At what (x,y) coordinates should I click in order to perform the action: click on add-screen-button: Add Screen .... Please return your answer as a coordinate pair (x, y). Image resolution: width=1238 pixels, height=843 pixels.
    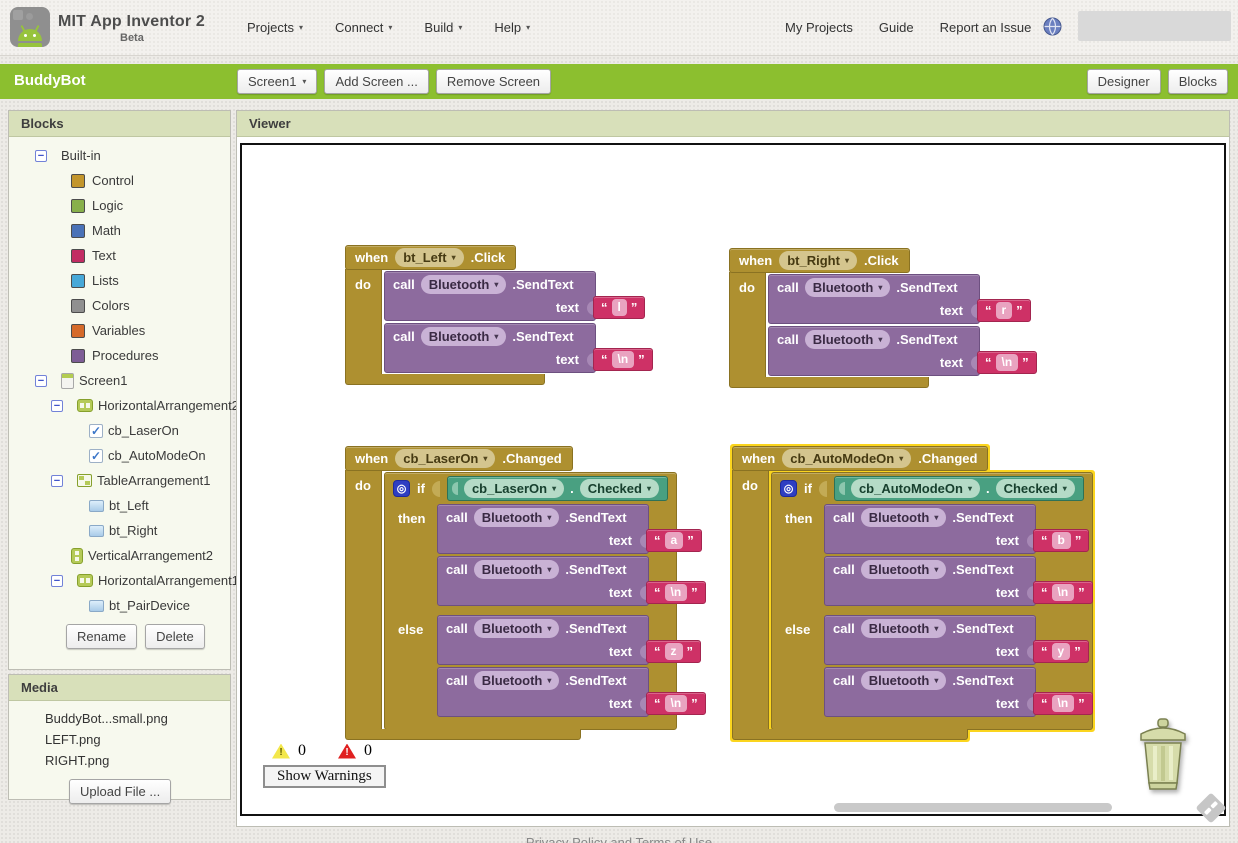
    Looking at the image, I should click on (376, 81).